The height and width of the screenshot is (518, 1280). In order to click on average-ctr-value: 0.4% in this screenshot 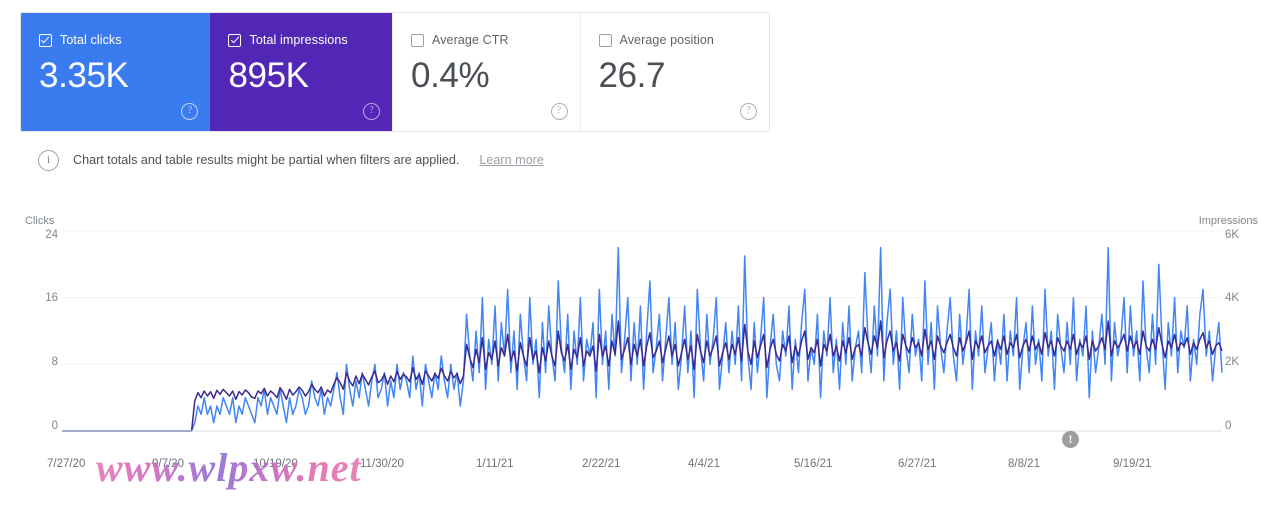, I will do `click(450, 75)`.